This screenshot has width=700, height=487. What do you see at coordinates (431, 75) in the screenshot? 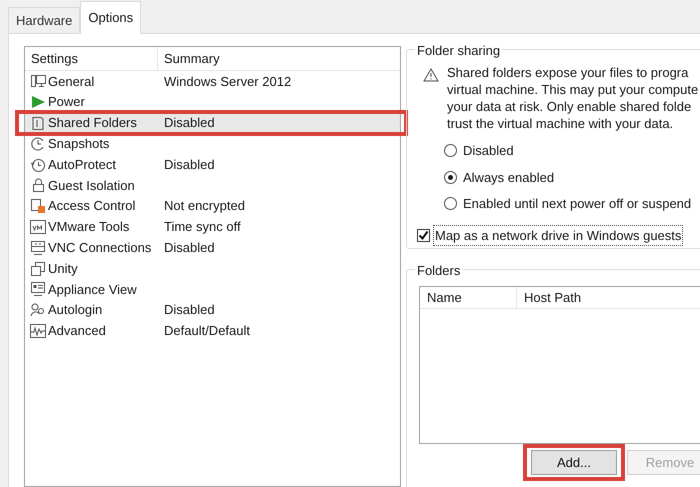
I see `warning-icon` at bounding box center [431, 75].